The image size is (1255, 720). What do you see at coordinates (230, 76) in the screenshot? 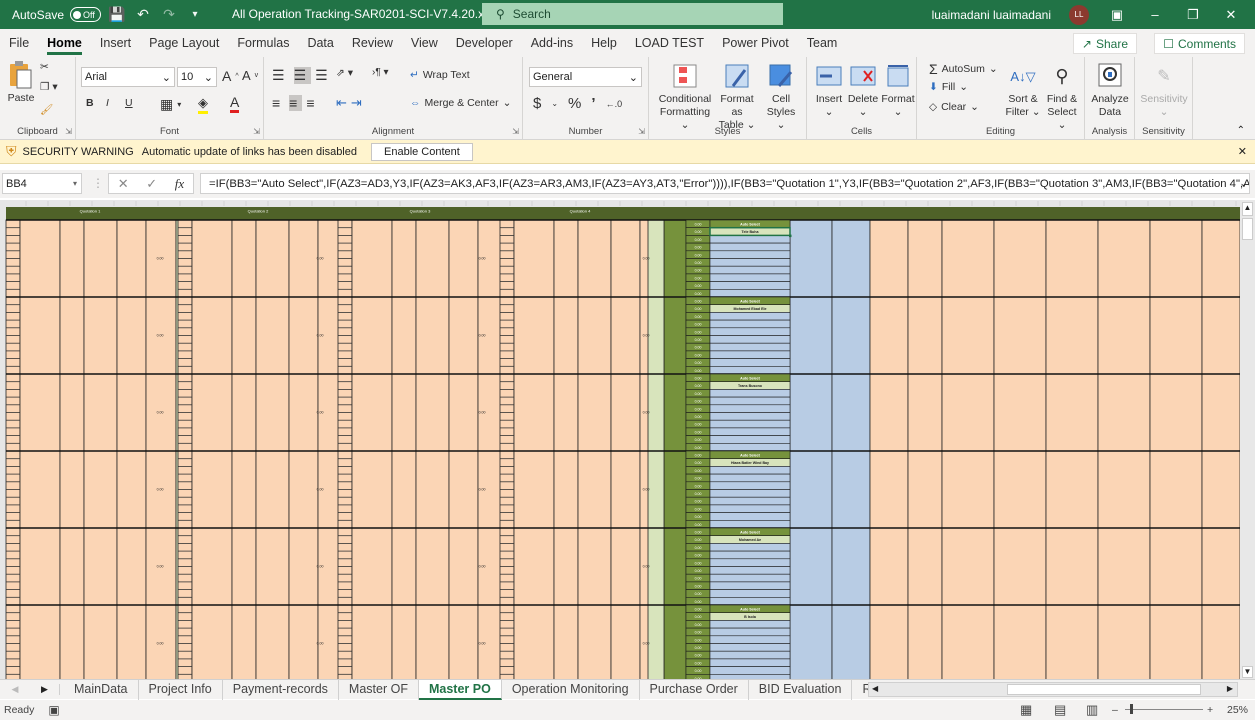
I see `increase-font-icon: A ^` at bounding box center [230, 76].